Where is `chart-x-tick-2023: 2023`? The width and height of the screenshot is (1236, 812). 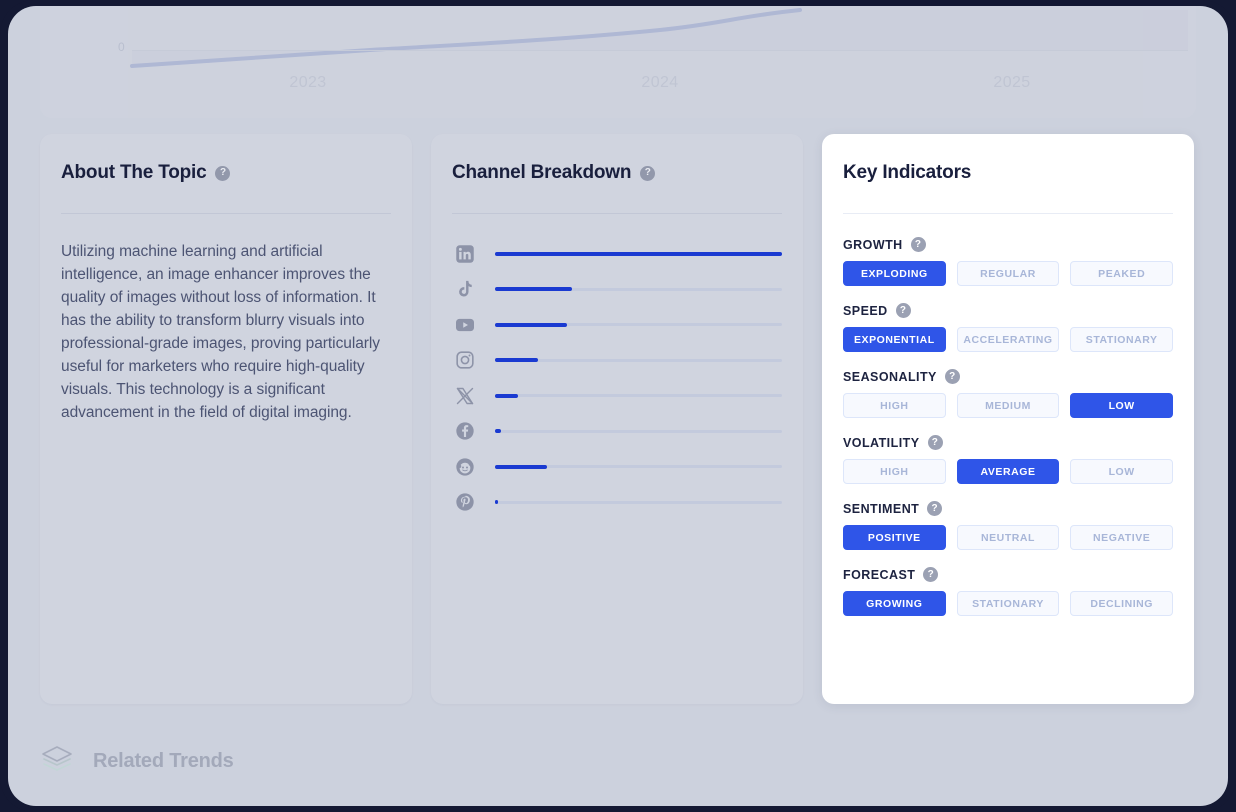
chart-x-tick-2023: 2023 is located at coordinates (308, 82).